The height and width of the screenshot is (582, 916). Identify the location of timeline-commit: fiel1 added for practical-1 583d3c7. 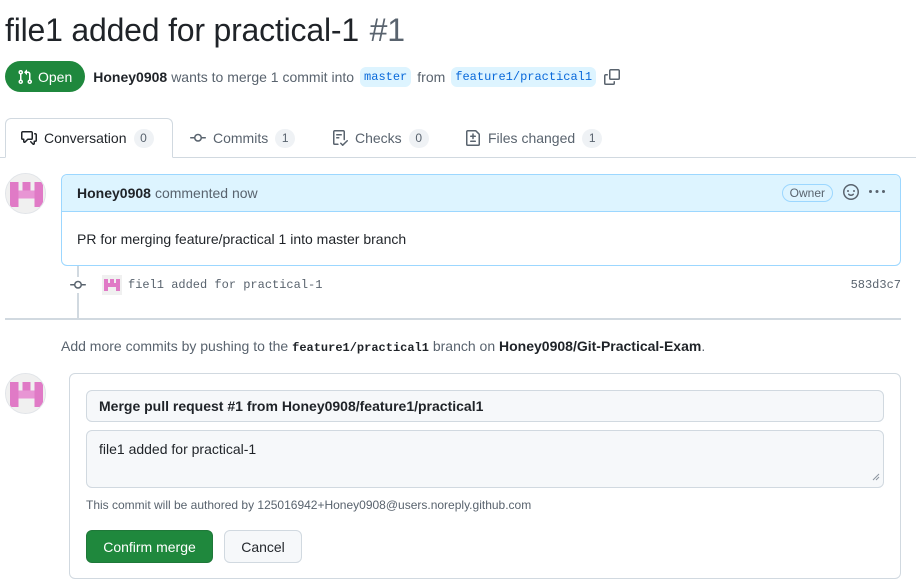
(483, 285).